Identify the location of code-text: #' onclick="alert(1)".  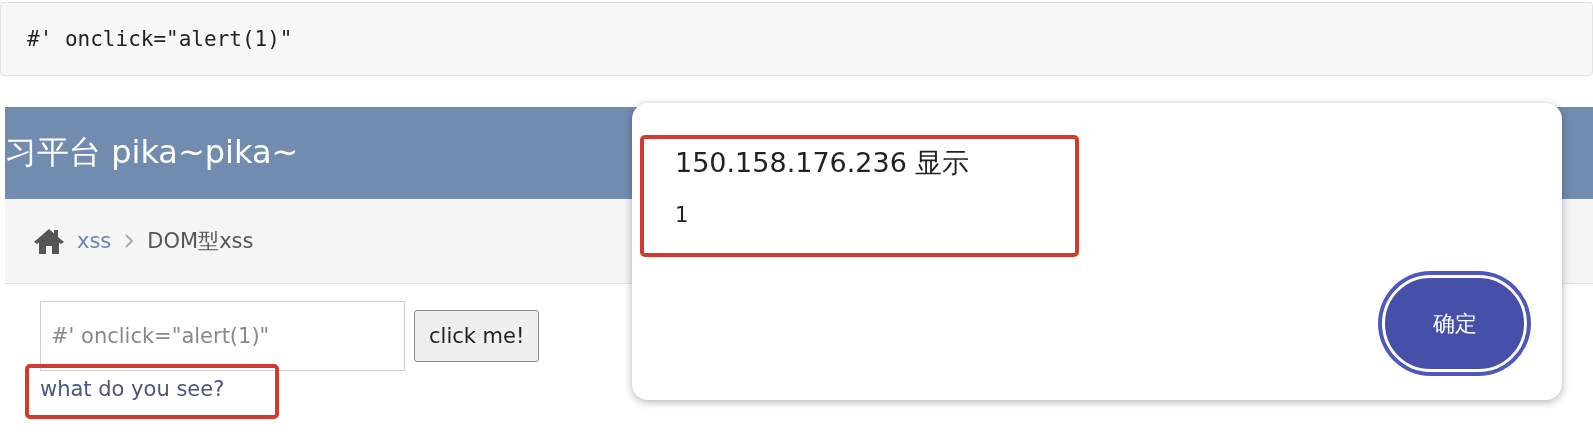
(160, 39).